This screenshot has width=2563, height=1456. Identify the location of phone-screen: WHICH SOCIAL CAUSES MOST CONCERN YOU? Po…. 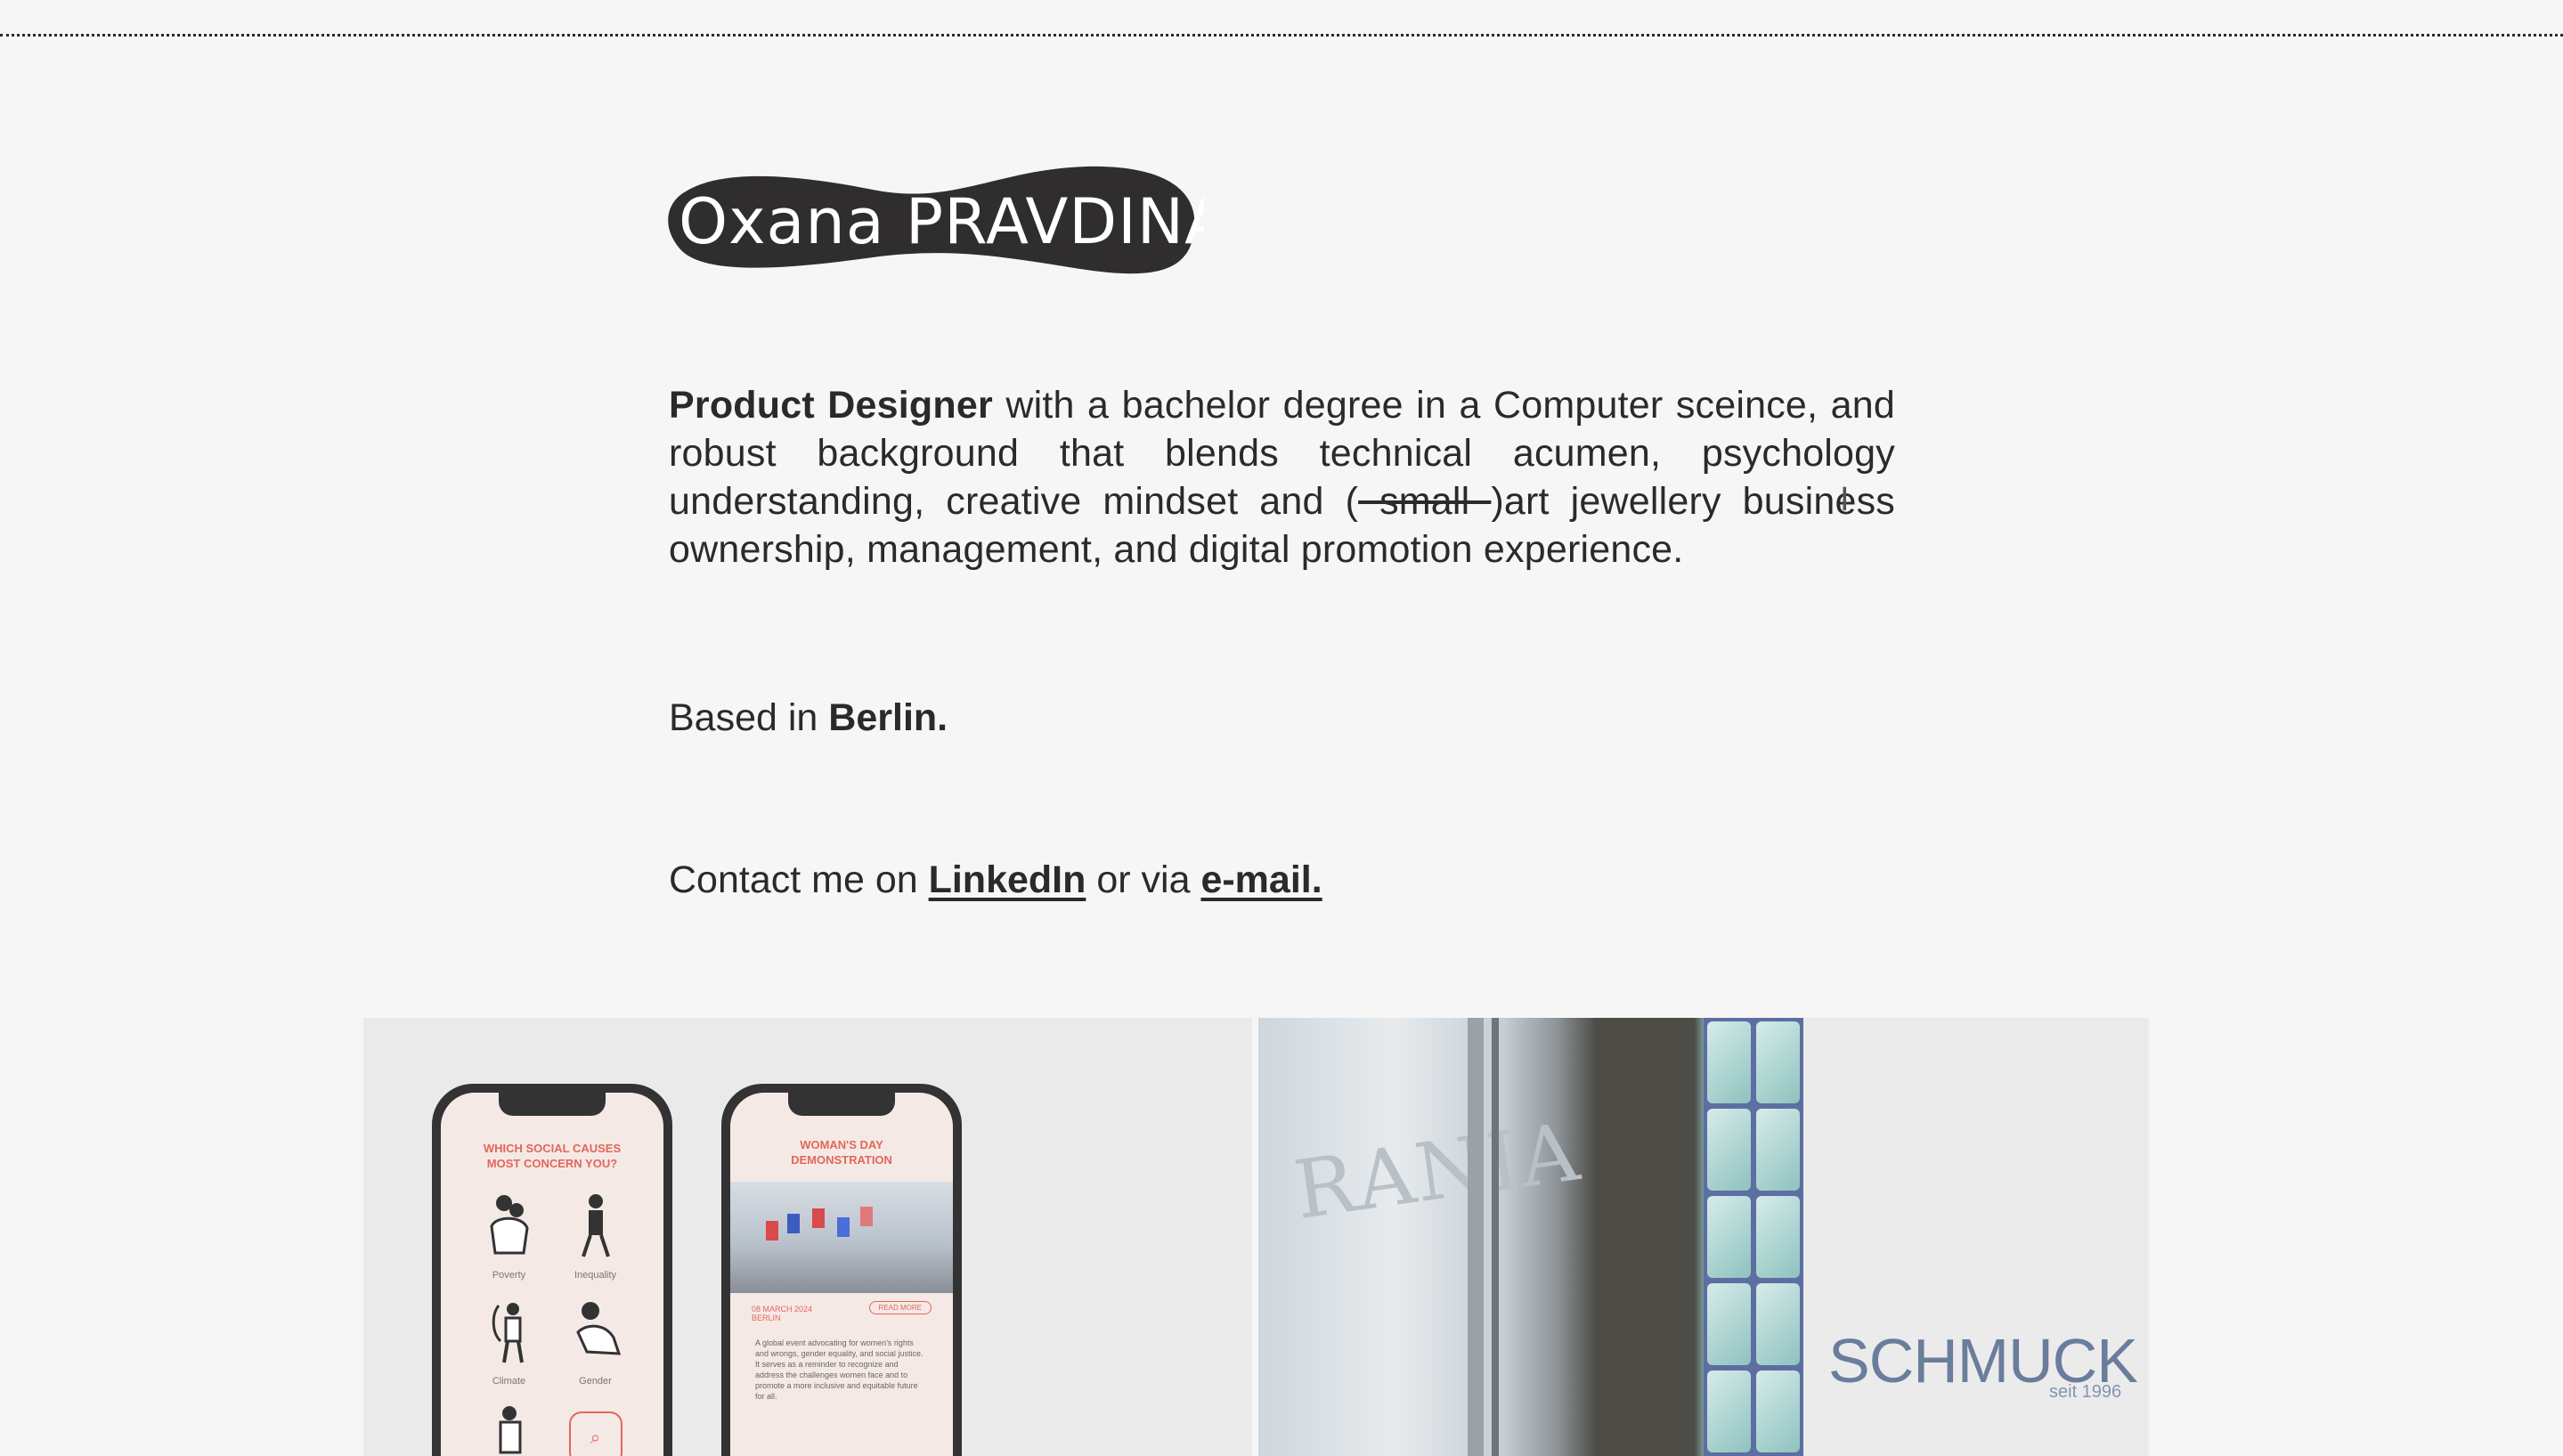
(552, 1274).